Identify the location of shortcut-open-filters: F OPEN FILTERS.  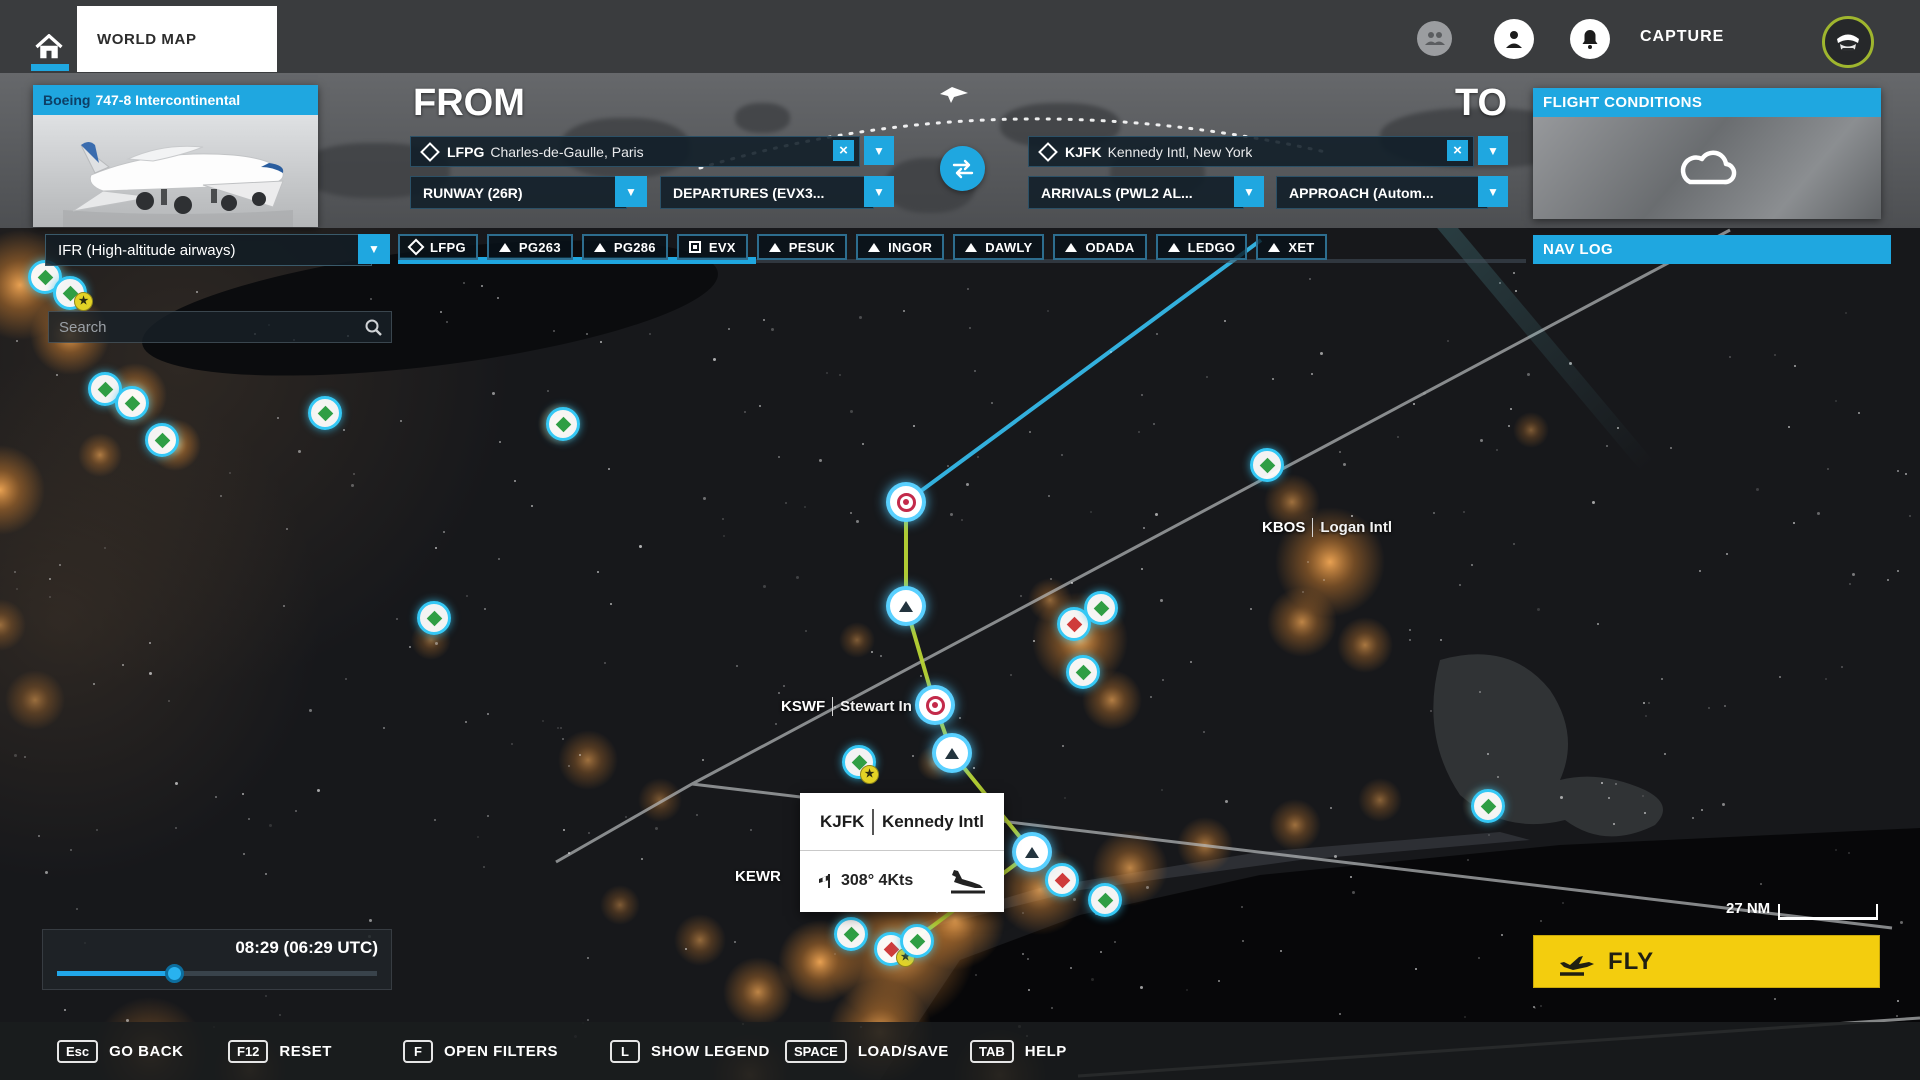
(480, 1051).